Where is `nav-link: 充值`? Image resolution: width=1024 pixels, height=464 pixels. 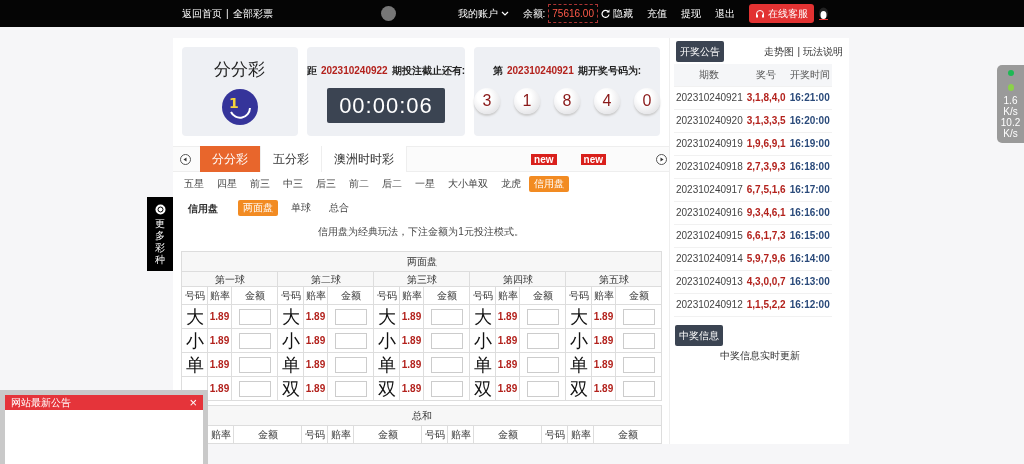 nav-link: 充值 is located at coordinates (657, 13).